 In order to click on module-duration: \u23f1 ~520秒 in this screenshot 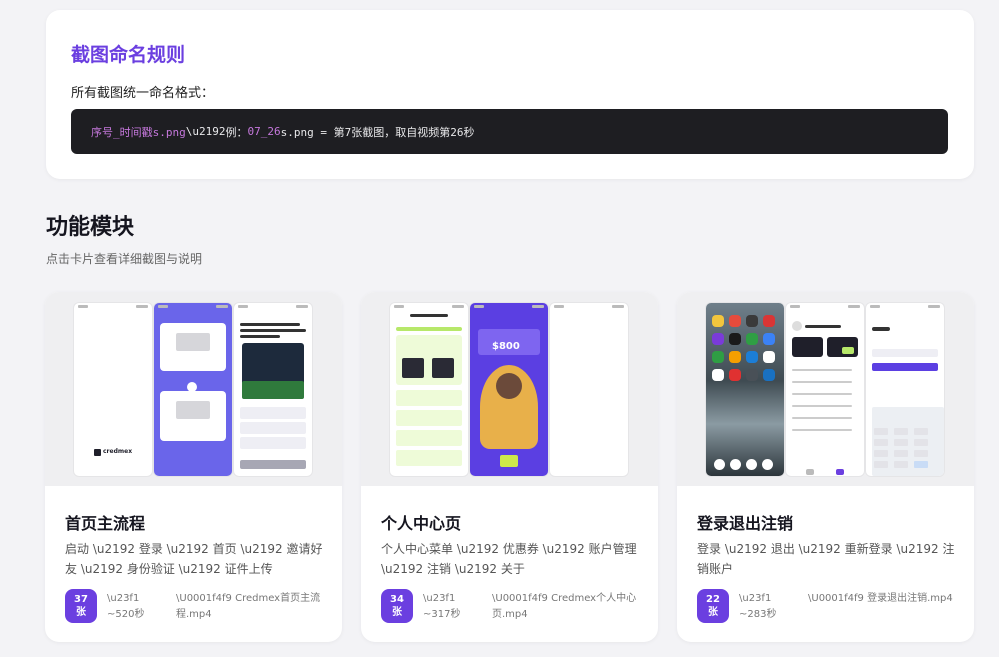, I will do `click(126, 606)`.